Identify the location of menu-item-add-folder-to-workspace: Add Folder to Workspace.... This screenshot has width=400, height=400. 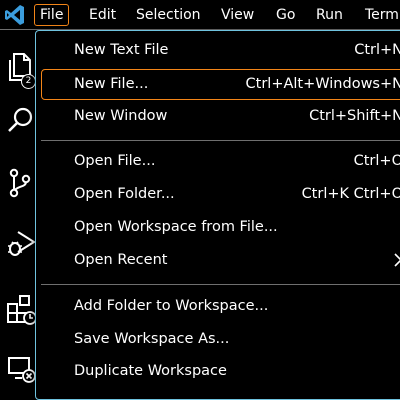
(220, 306).